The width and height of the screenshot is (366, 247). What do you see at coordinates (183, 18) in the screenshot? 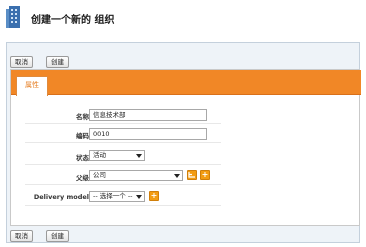
I see `title-bar: 创建一个新的 组织` at bounding box center [183, 18].